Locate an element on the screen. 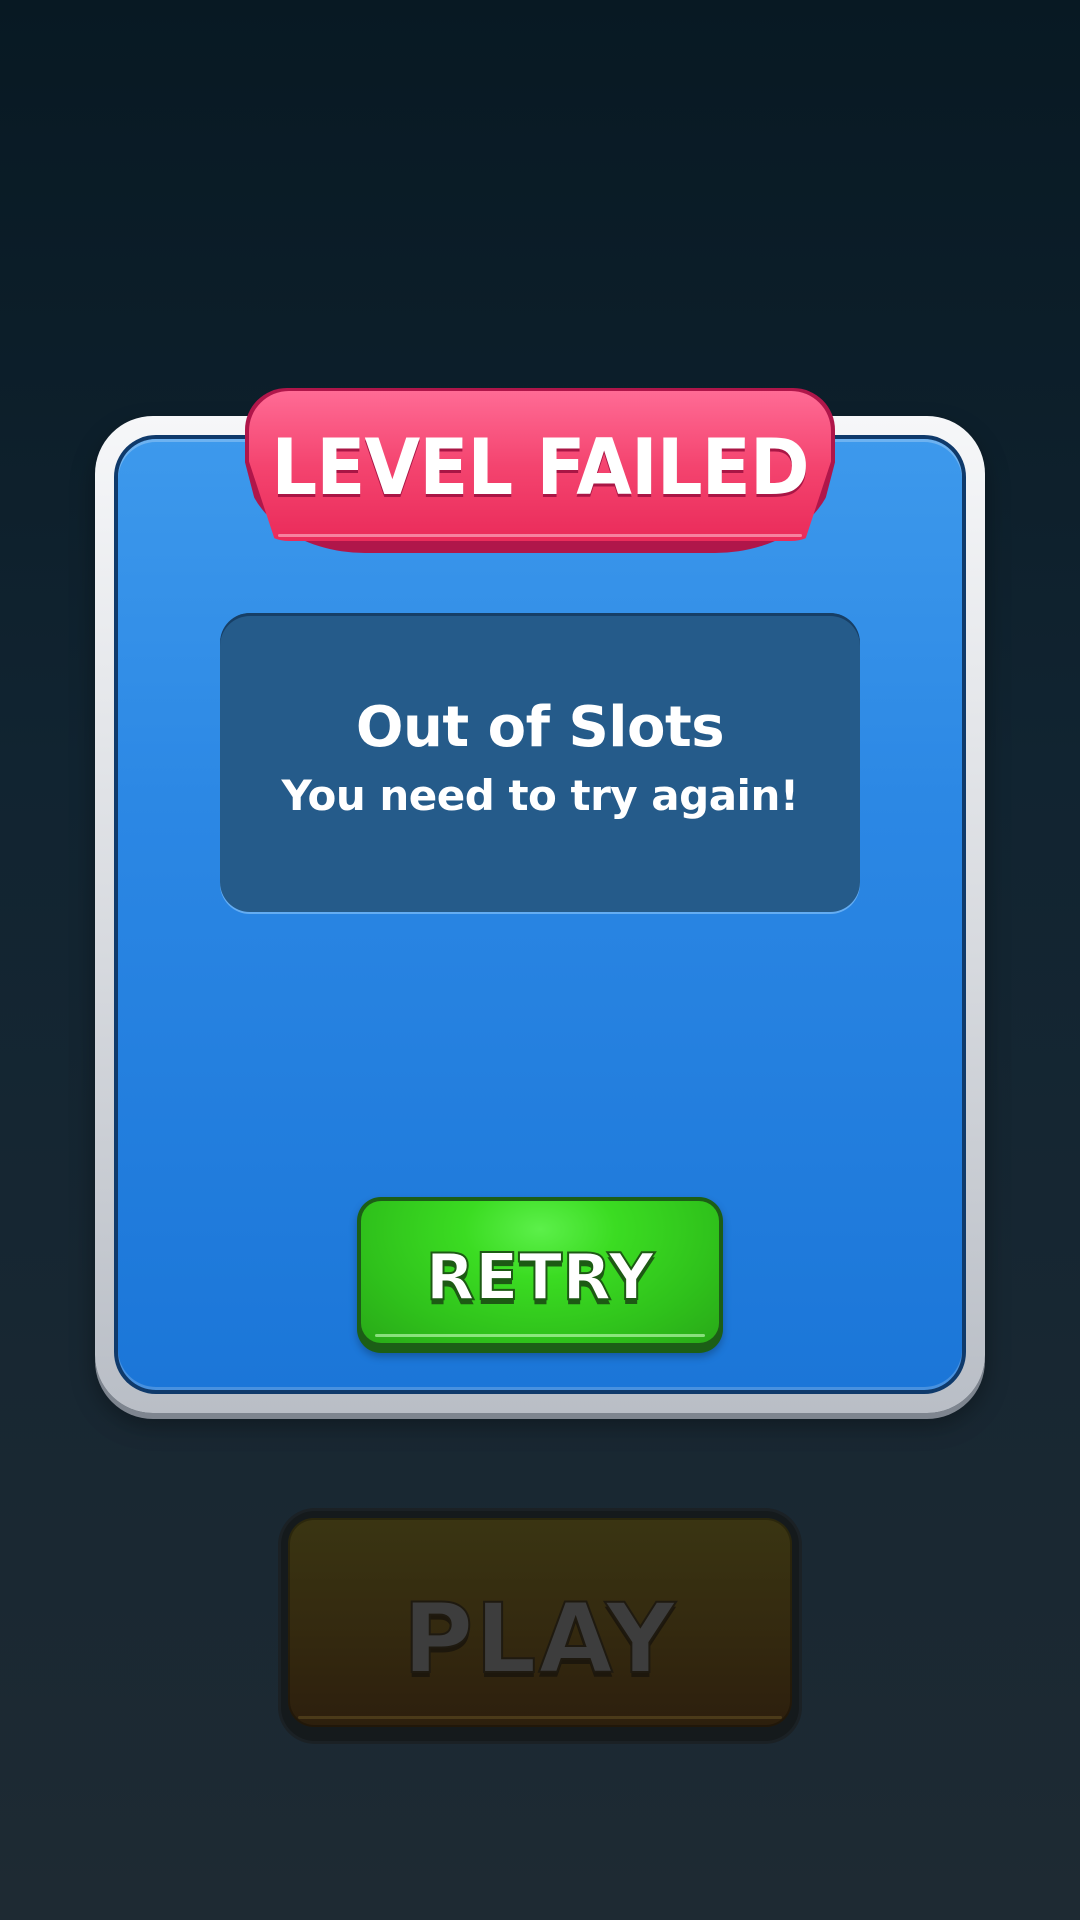  retry-button: RETRY is located at coordinates (540, 1275).